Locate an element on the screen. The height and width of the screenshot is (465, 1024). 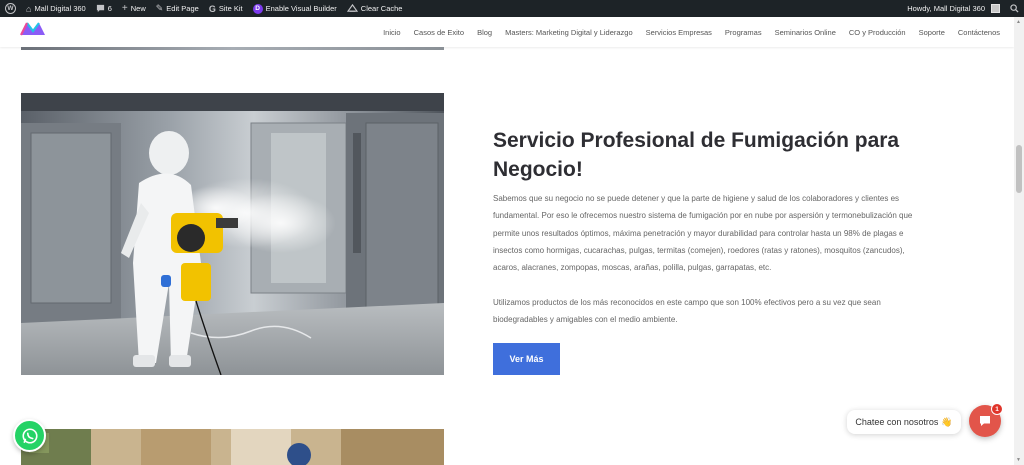
my-account-menu: Howdy, Mall Digital 360 is located at coordinates (953, 8).